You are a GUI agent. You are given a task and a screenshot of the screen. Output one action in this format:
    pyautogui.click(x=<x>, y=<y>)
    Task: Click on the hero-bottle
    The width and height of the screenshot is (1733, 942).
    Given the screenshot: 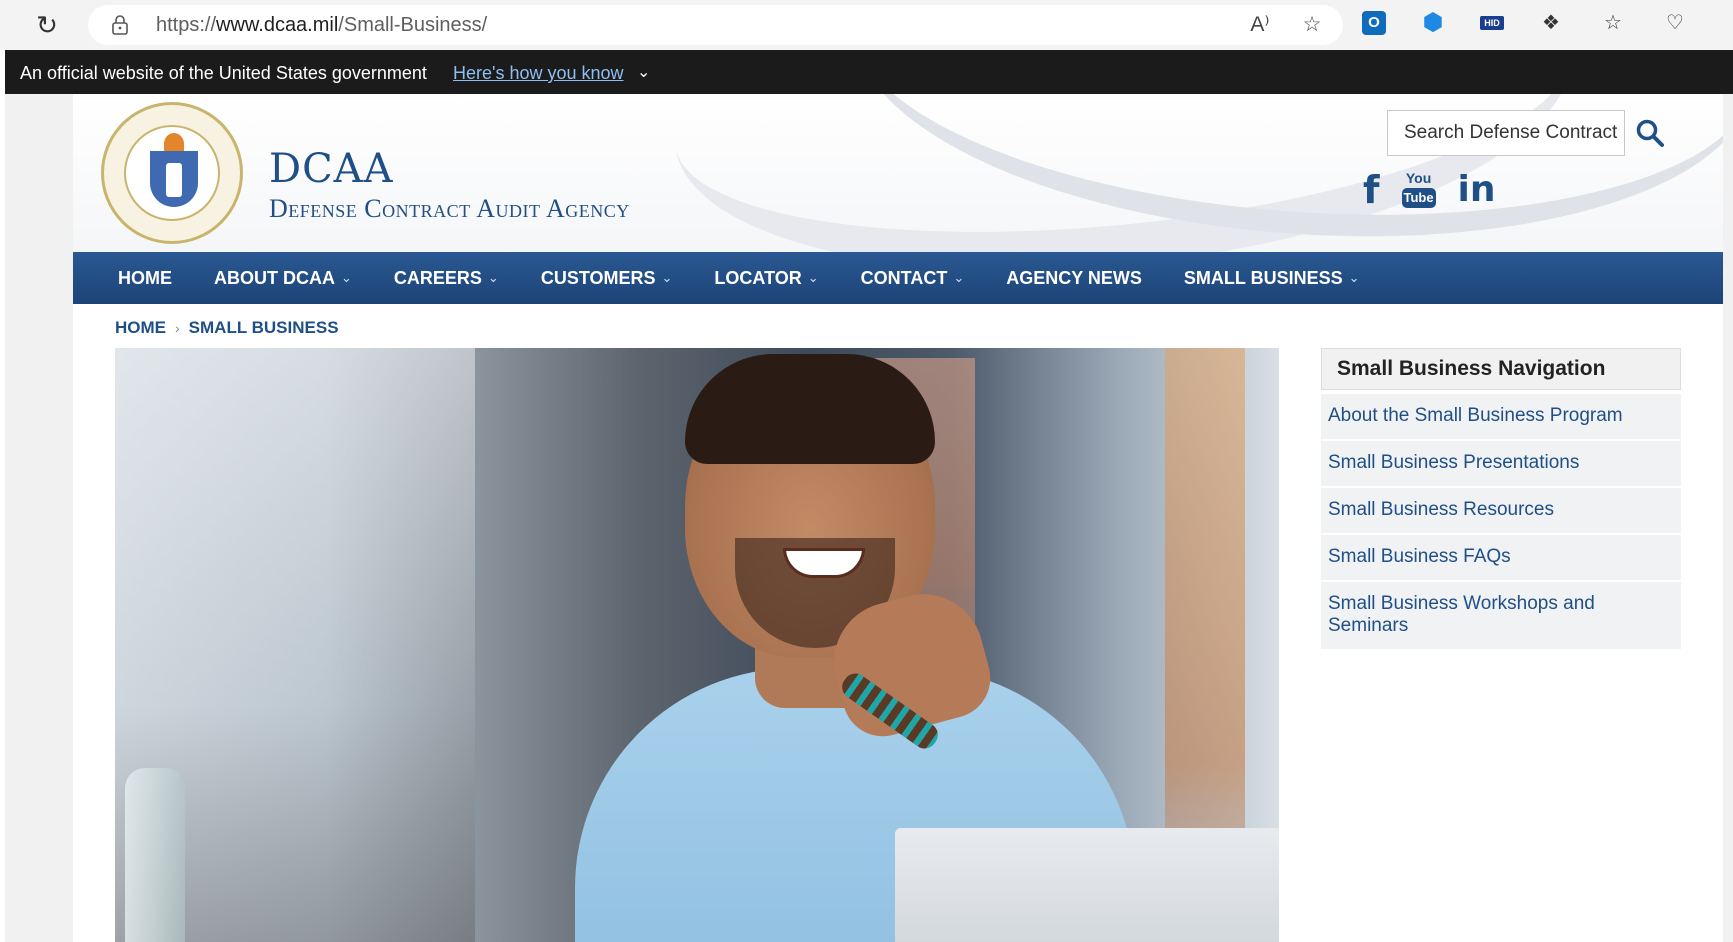 What is the action you would take?
    pyautogui.click(x=155, y=855)
    